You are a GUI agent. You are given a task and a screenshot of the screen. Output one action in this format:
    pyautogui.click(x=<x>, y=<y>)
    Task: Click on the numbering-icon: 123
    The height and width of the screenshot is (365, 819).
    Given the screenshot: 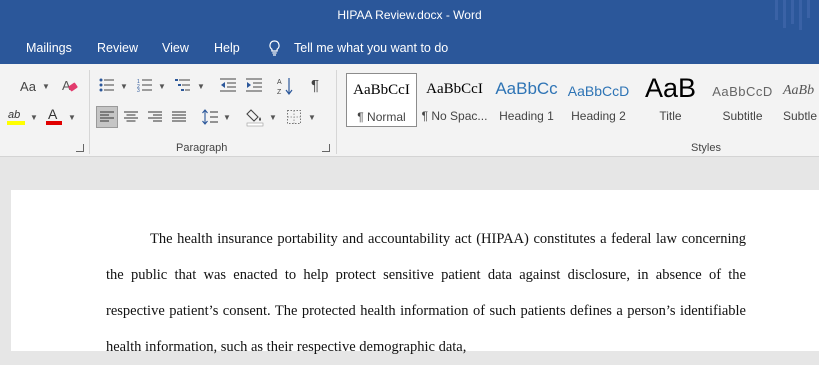 What is the action you would take?
    pyautogui.click(x=144, y=85)
    